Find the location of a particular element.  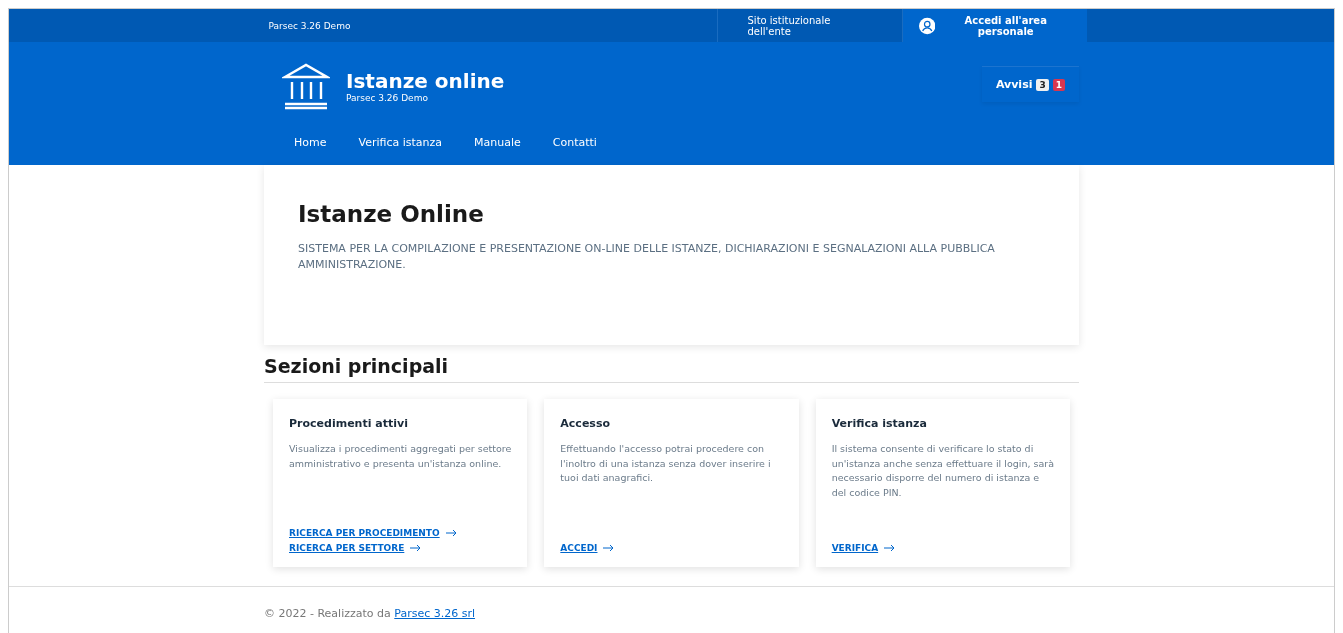

nav-link: Manuale is located at coordinates (497, 142).